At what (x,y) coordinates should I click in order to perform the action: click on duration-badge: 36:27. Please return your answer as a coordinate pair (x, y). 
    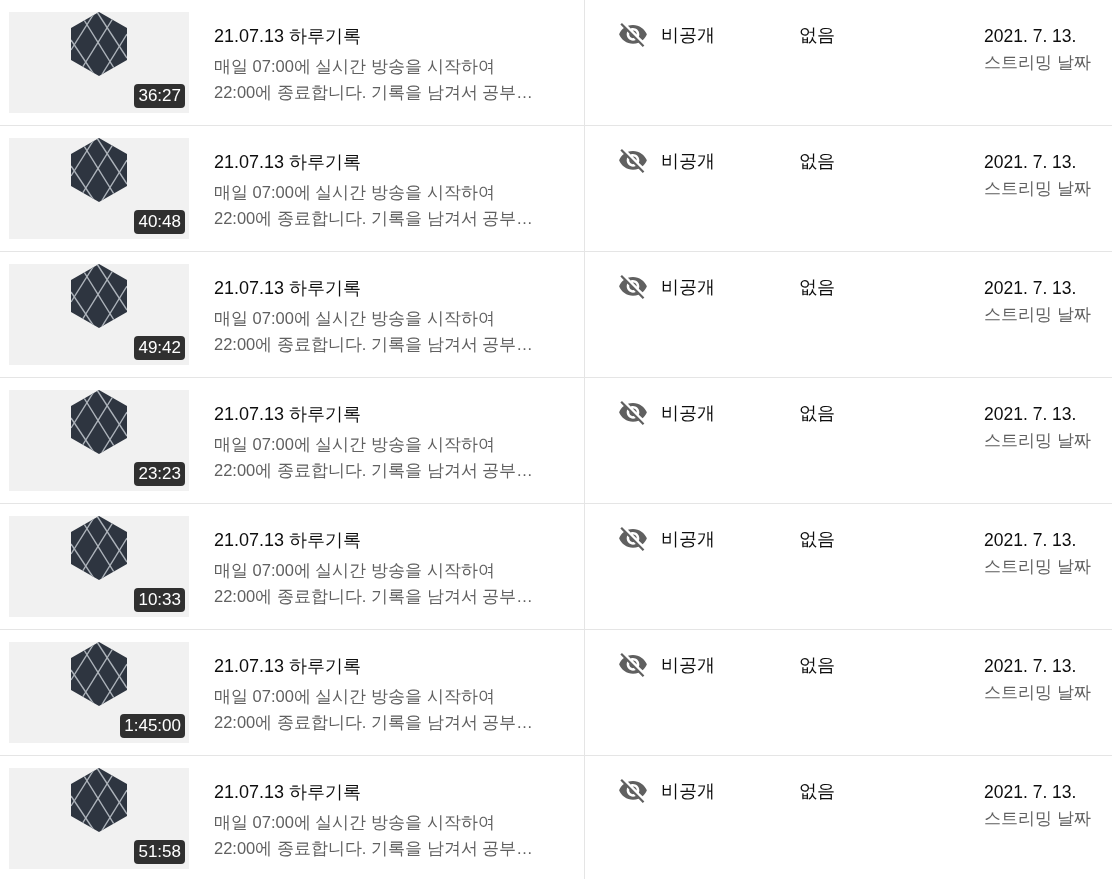
    Looking at the image, I should click on (159, 96).